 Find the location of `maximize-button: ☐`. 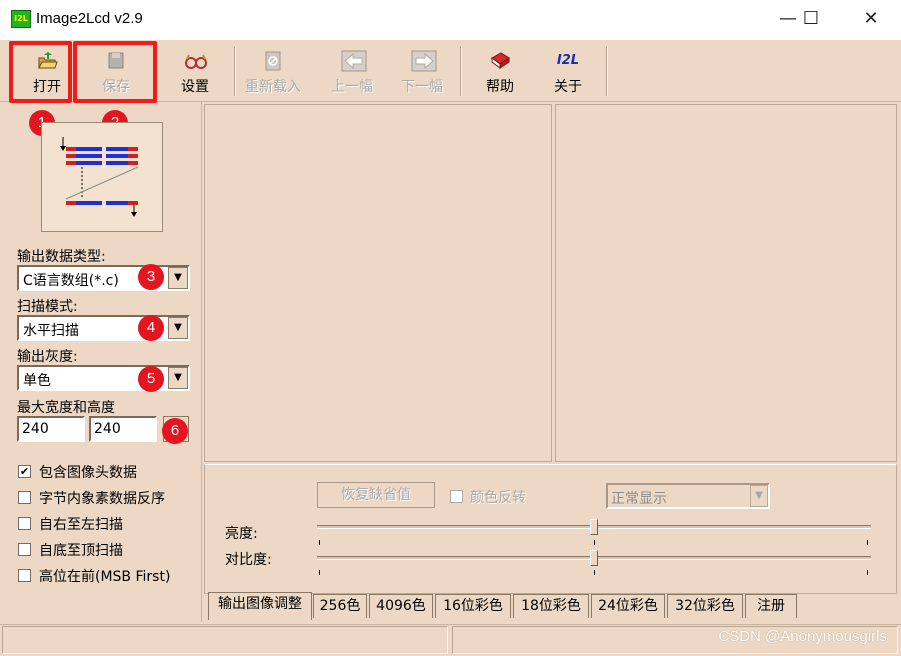

maximize-button: ☐ is located at coordinates (811, 20).